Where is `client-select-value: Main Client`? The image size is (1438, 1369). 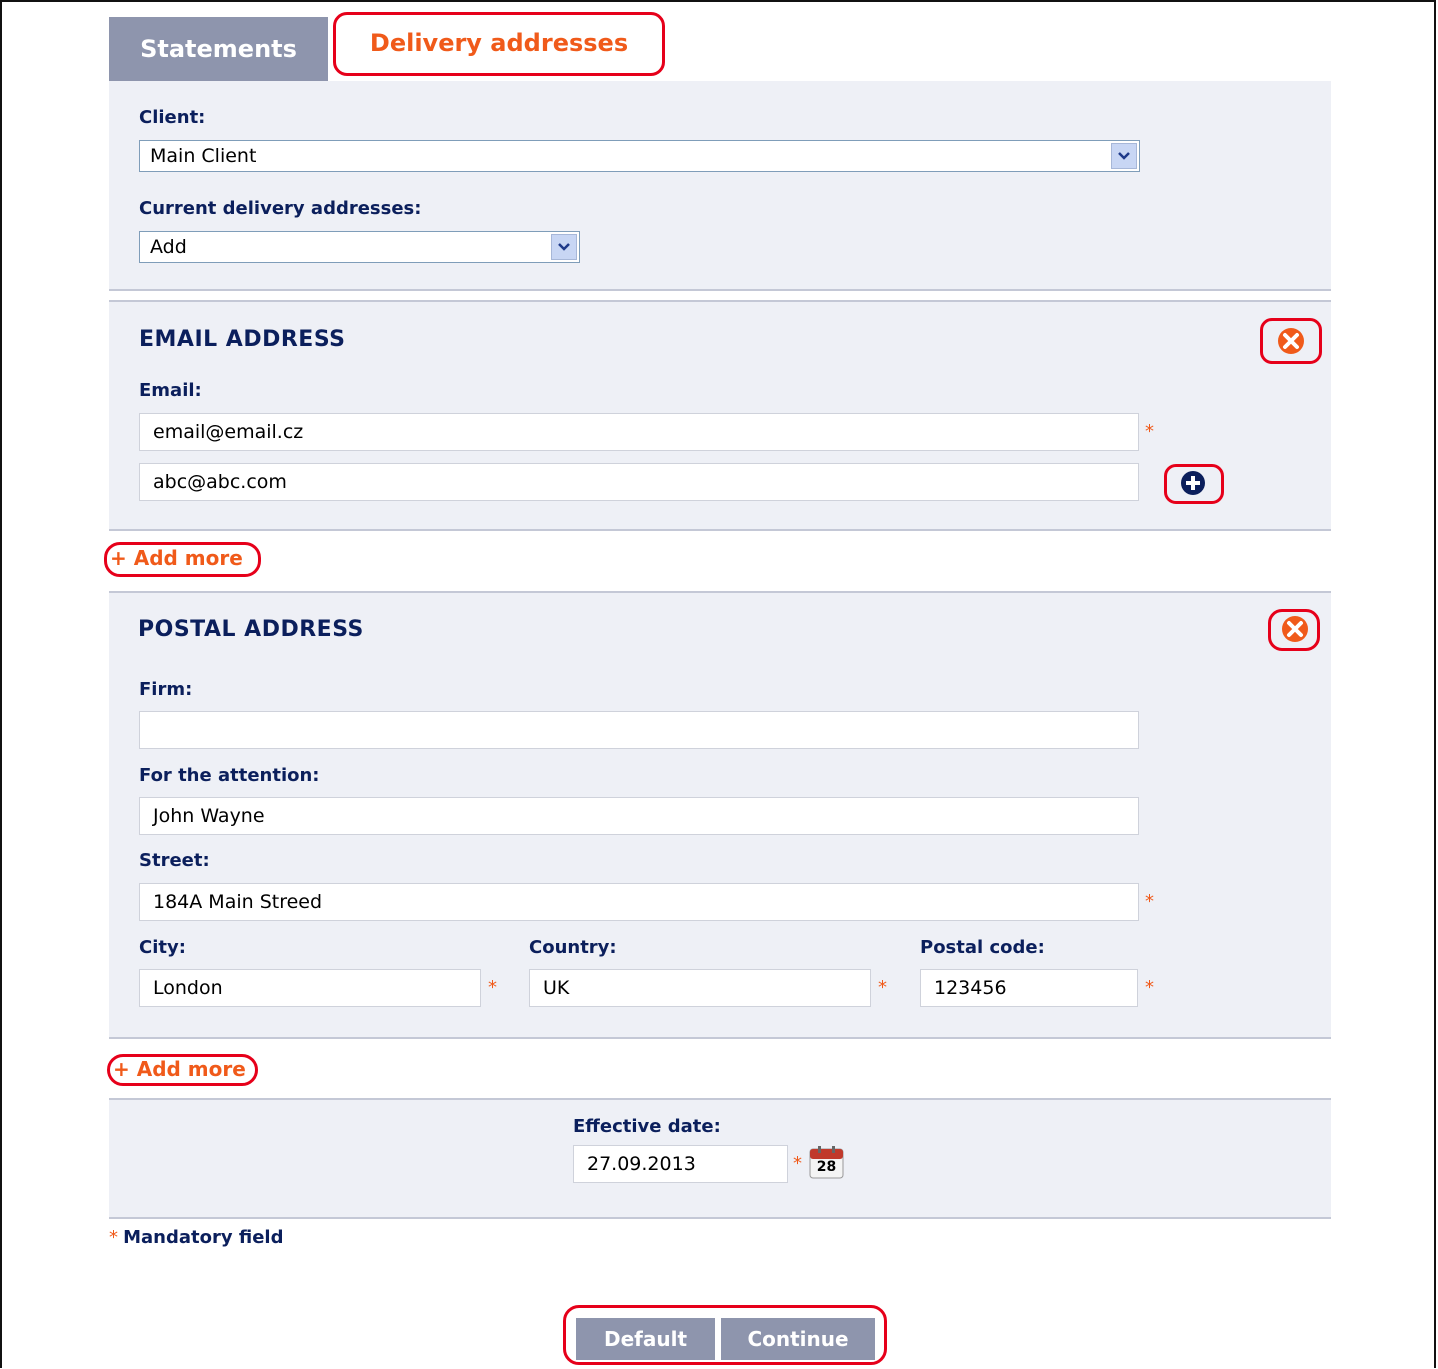
client-select-value: Main Client is located at coordinates (203, 156).